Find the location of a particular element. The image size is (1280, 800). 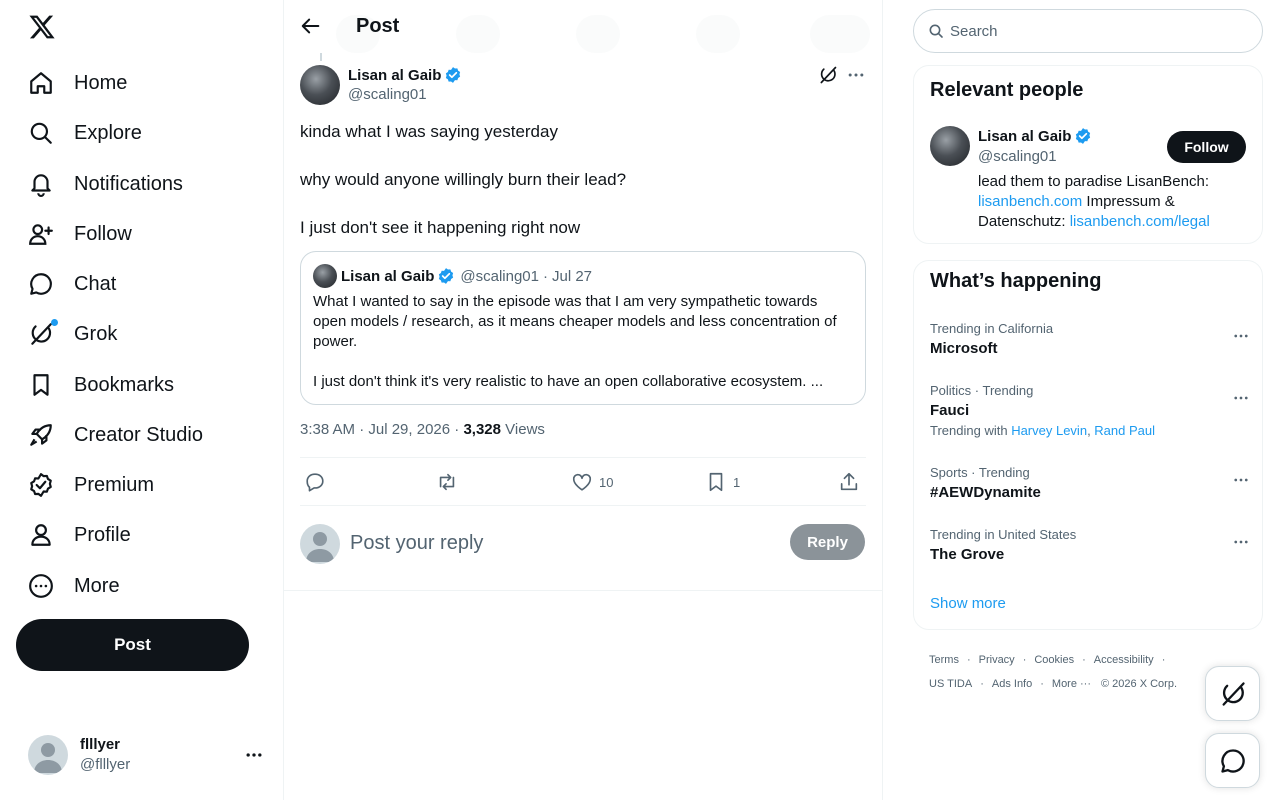

reply-button: Reply is located at coordinates (827, 542).